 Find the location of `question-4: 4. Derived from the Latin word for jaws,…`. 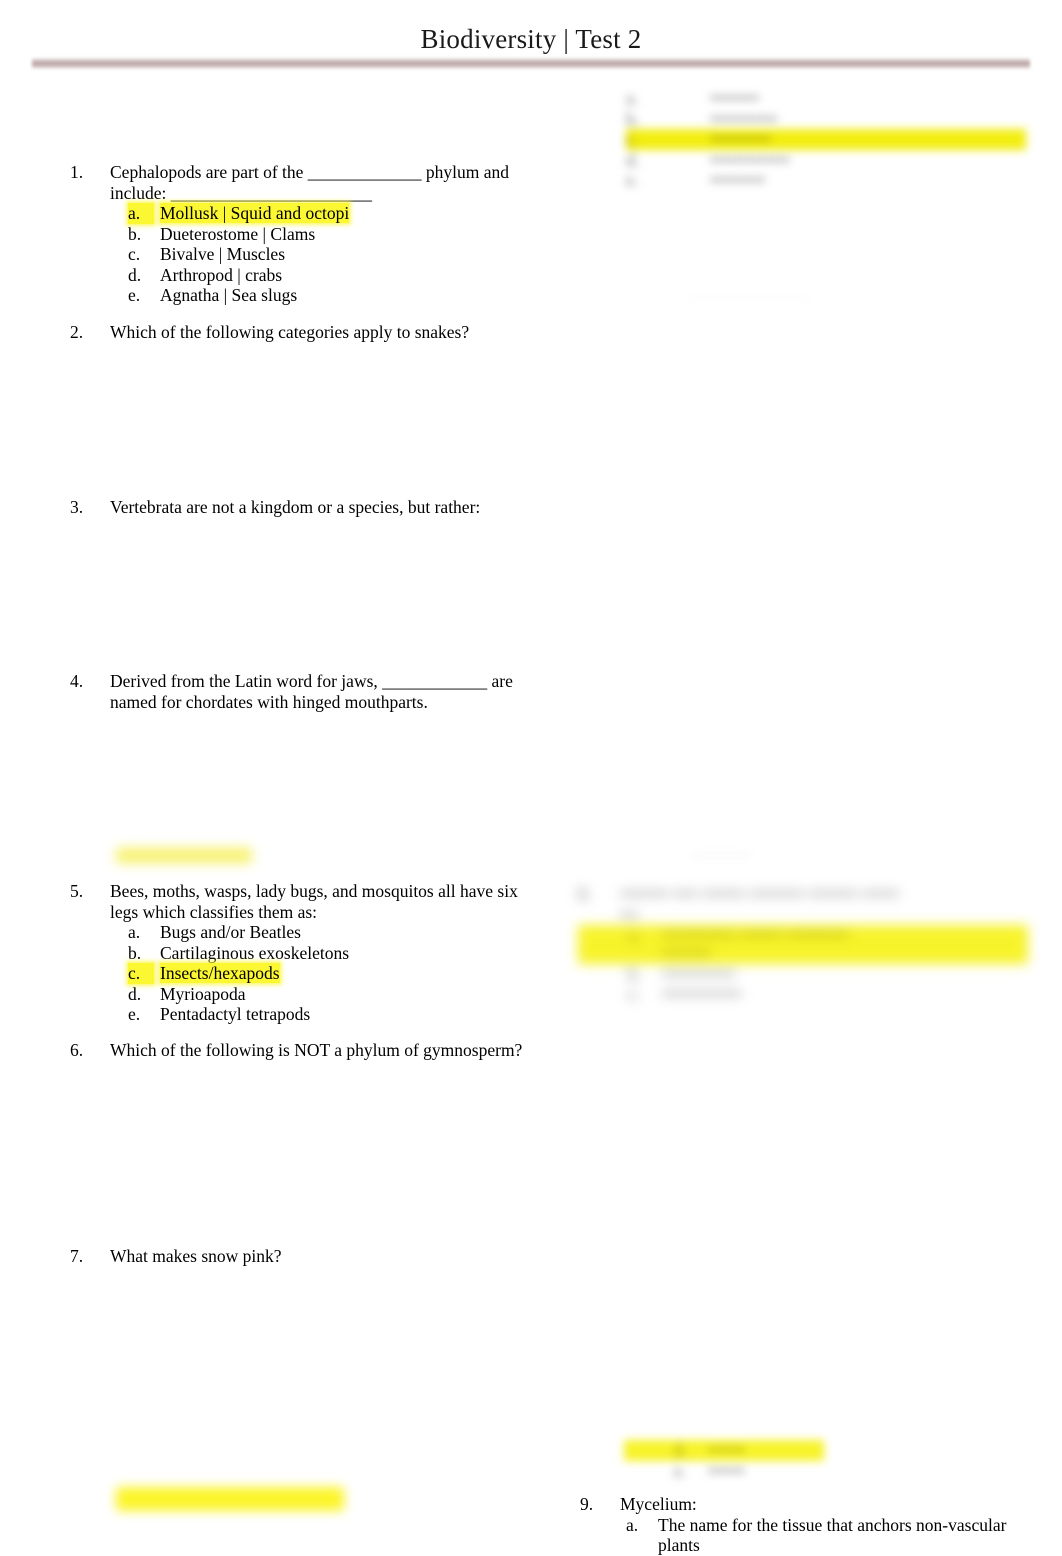

question-4: 4. Derived from the Latin word for jaws,… is located at coordinates (305, 691).